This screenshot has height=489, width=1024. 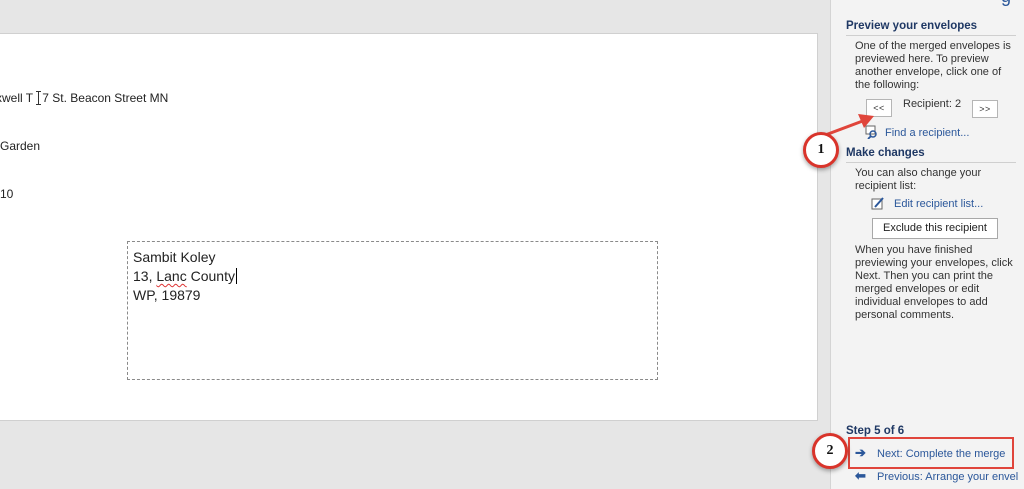 What do you see at coordinates (885, 153) in the screenshot?
I see `make-changes-heading: Make changes` at bounding box center [885, 153].